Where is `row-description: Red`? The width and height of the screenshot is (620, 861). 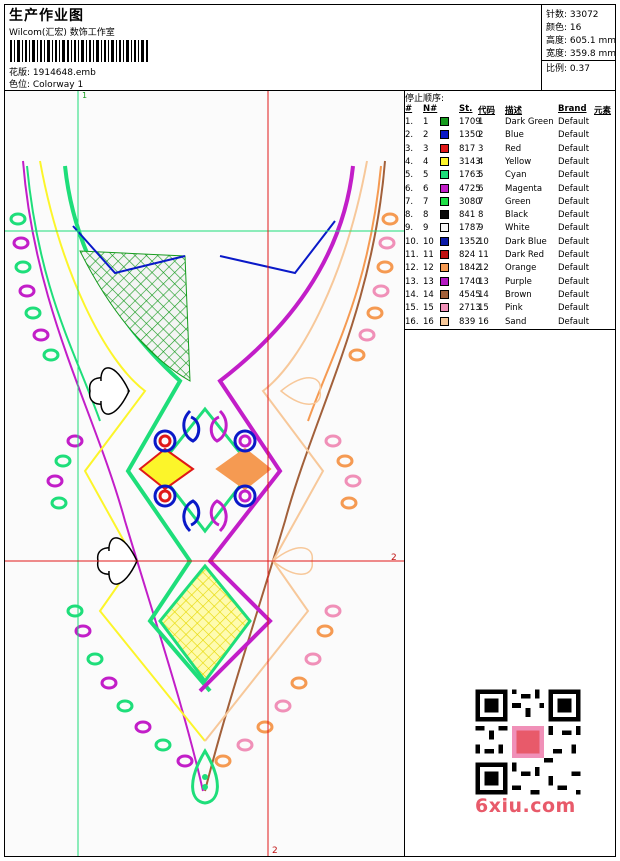 row-description: Red is located at coordinates (513, 148).